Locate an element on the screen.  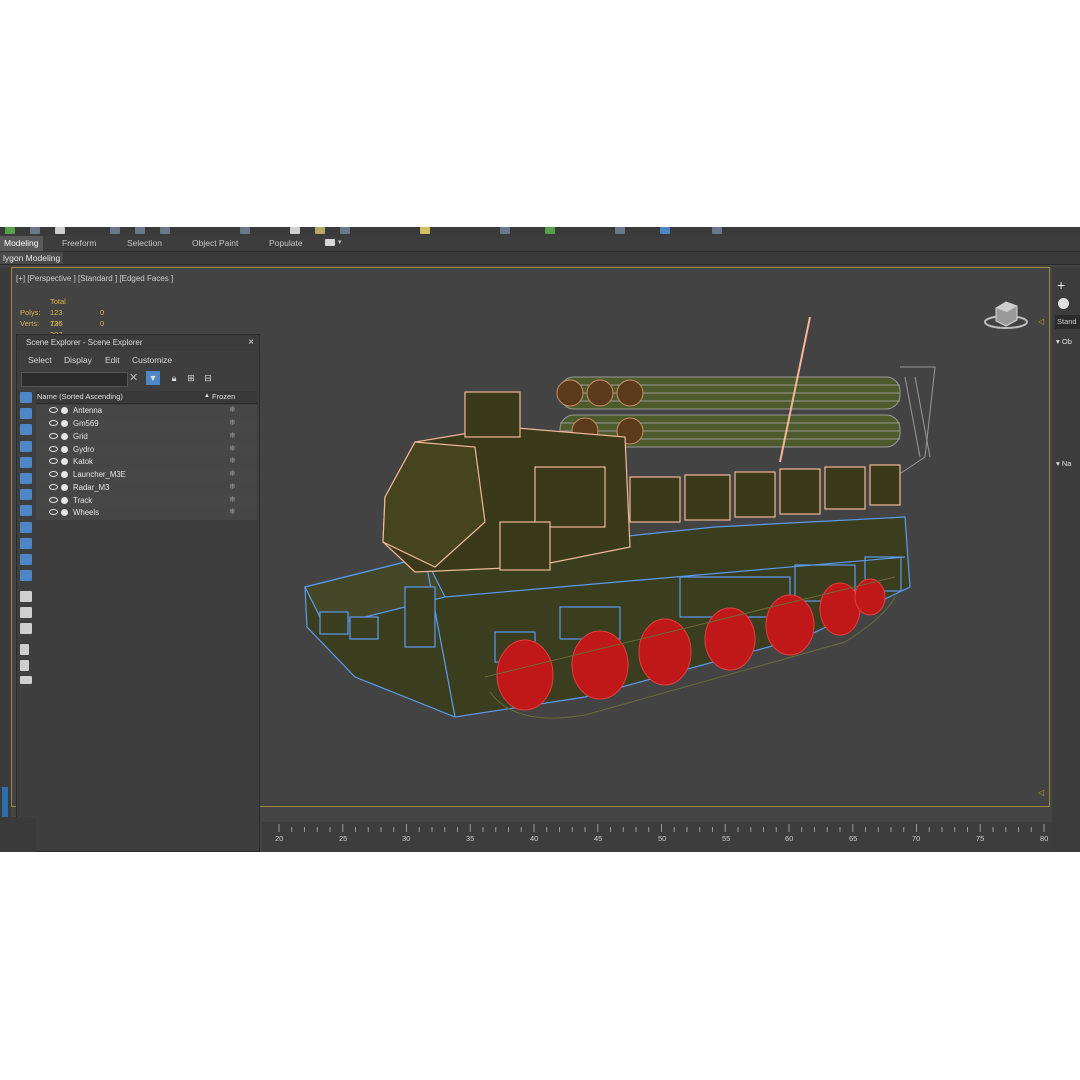
lock-icon: 🔒︎ is located at coordinates (174, 378).